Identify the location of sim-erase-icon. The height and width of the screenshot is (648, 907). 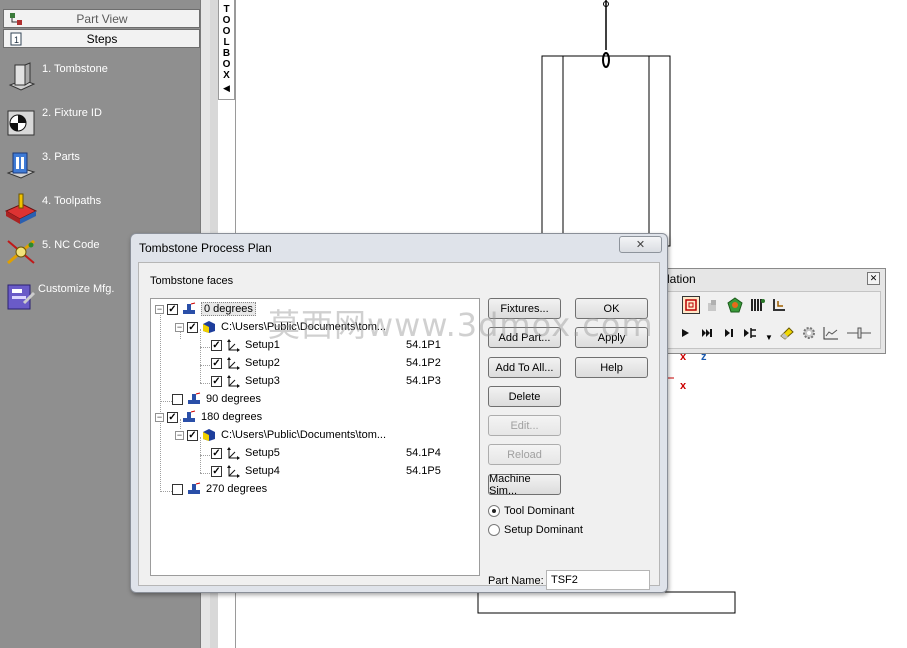
(787, 333).